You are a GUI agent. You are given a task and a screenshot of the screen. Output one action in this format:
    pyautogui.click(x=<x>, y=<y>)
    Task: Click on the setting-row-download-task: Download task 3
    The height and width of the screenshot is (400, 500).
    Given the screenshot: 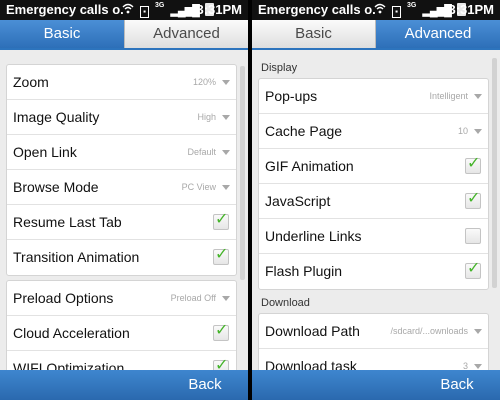 What is the action you would take?
    pyautogui.click(x=373, y=359)
    